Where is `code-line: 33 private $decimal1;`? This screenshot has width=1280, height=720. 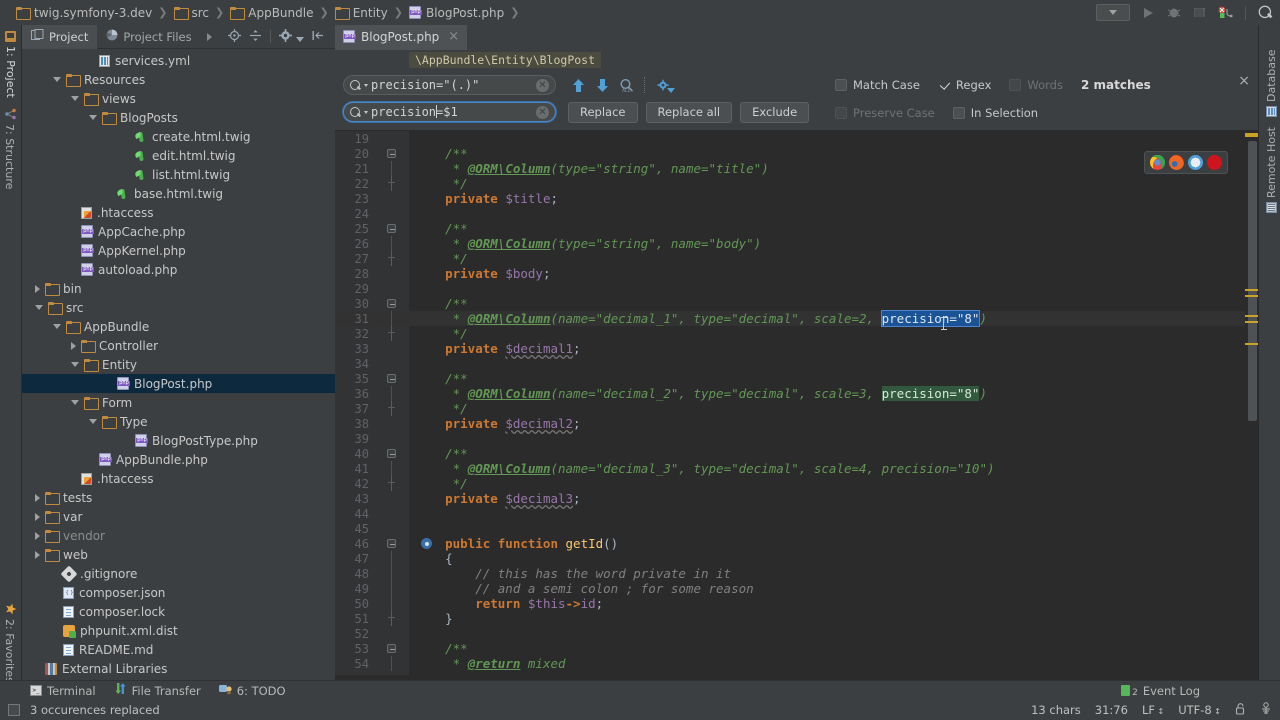 code-line: 33 private $decimal1; is located at coordinates (796, 348).